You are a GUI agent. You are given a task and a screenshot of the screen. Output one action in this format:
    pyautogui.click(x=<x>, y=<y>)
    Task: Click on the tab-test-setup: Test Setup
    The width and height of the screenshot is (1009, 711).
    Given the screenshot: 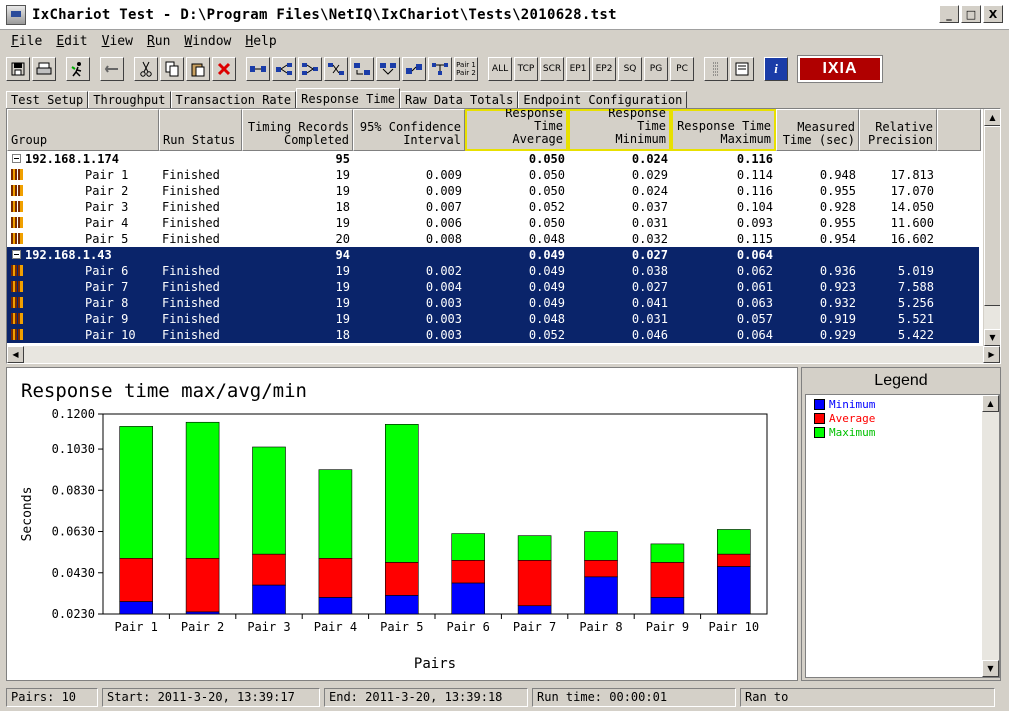 What is the action you would take?
    pyautogui.click(x=47, y=100)
    